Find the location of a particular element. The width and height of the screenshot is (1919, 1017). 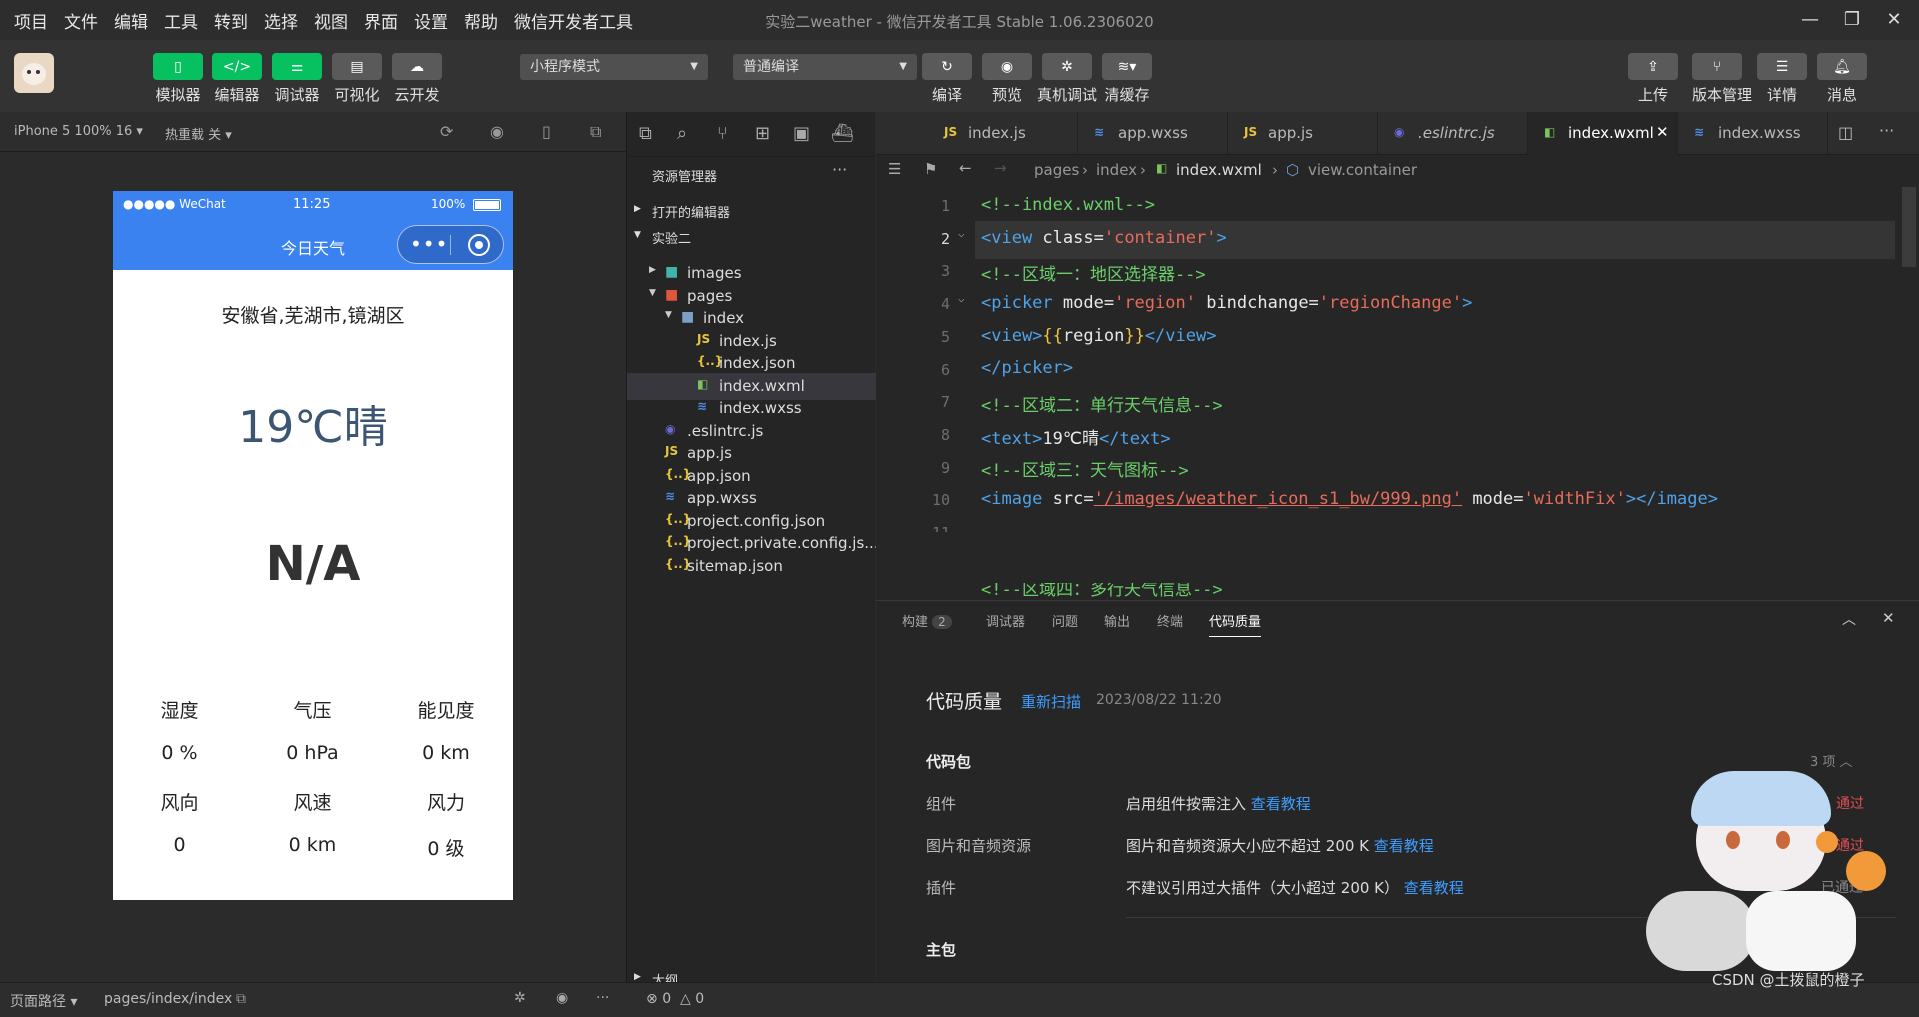

rotate-icon: ⟳ is located at coordinates (446, 131).